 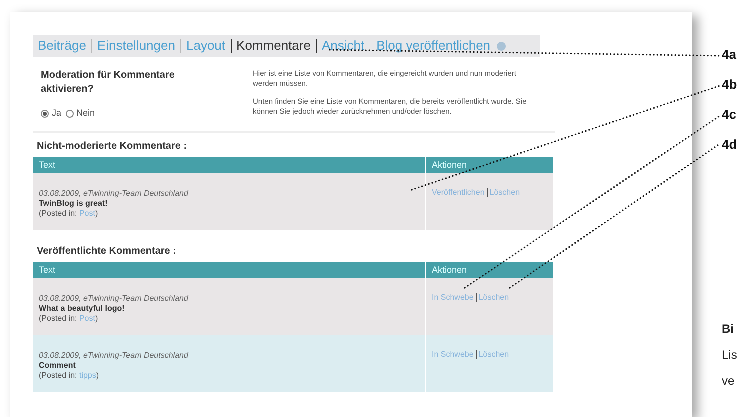 I want to click on nav-tab: Kommentare, so click(x=273, y=46).